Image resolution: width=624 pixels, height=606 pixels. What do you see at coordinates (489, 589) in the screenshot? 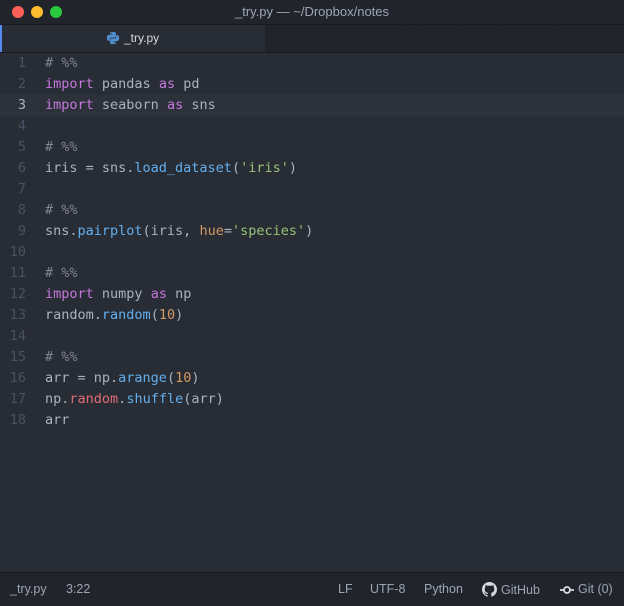
I see `github-icon` at bounding box center [489, 589].